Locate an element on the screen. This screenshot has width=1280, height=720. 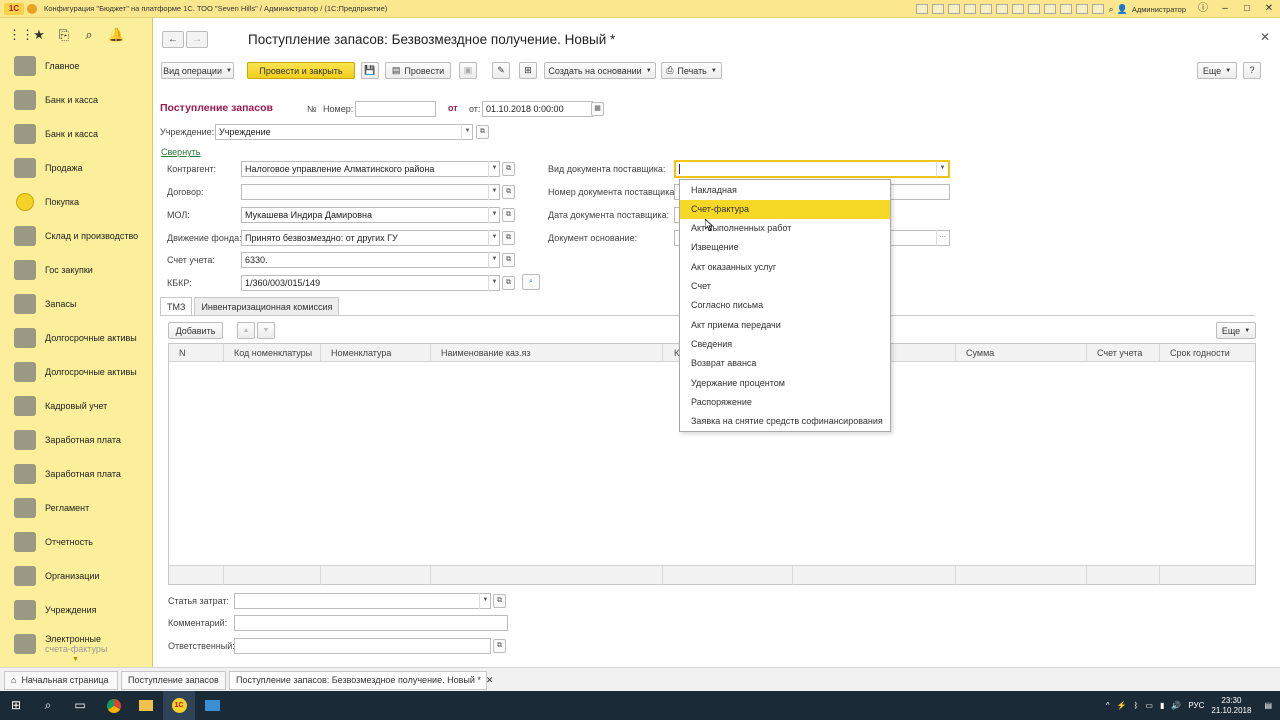
sidebar-item-assets-2: Долгосрочные активы is located at coordinates (76, 372).